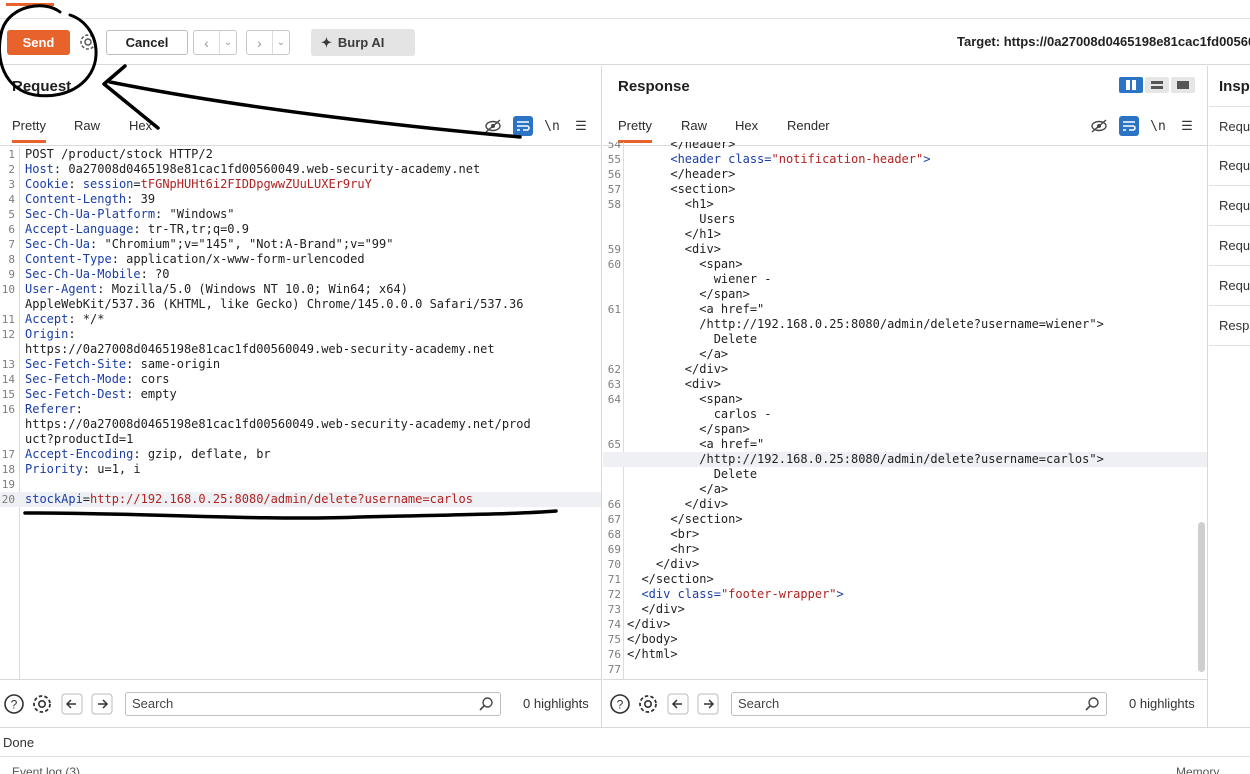 The width and height of the screenshot is (1250, 774). I want to click on line-text: <header class="notification-header">, so click(778, 159).